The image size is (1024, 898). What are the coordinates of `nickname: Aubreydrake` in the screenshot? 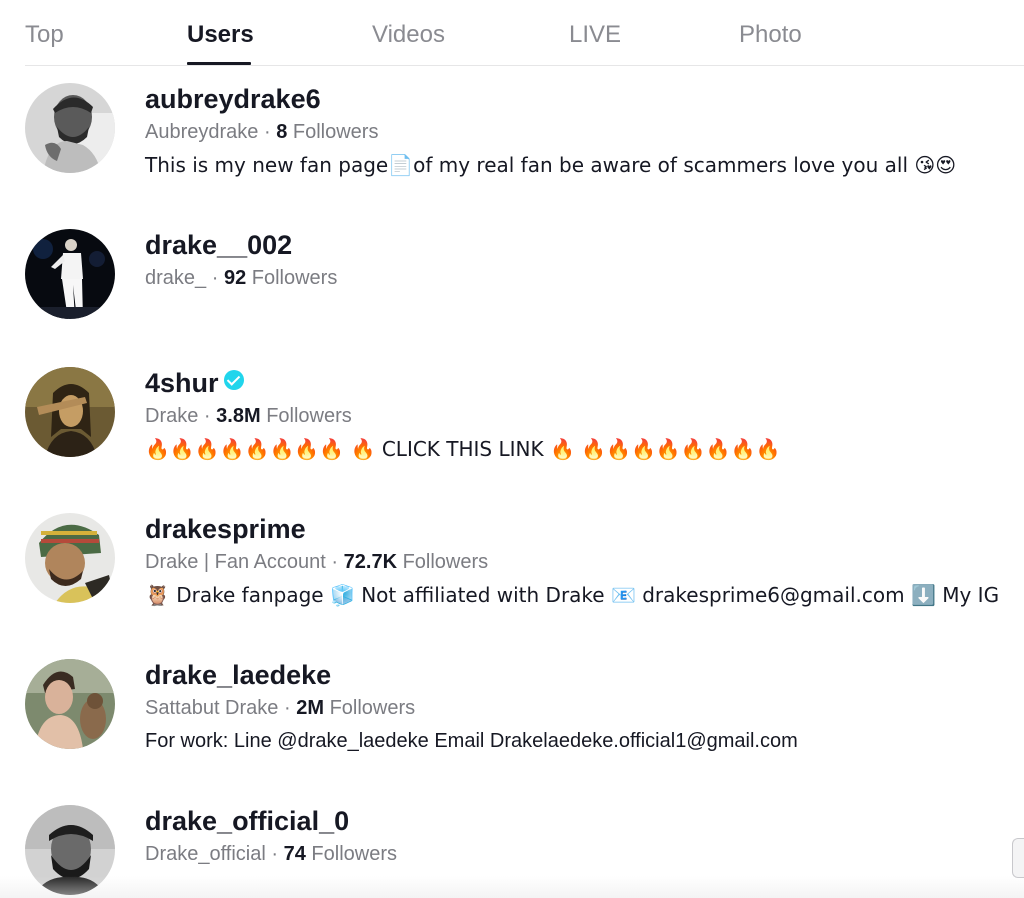 It's located at (202, 132).